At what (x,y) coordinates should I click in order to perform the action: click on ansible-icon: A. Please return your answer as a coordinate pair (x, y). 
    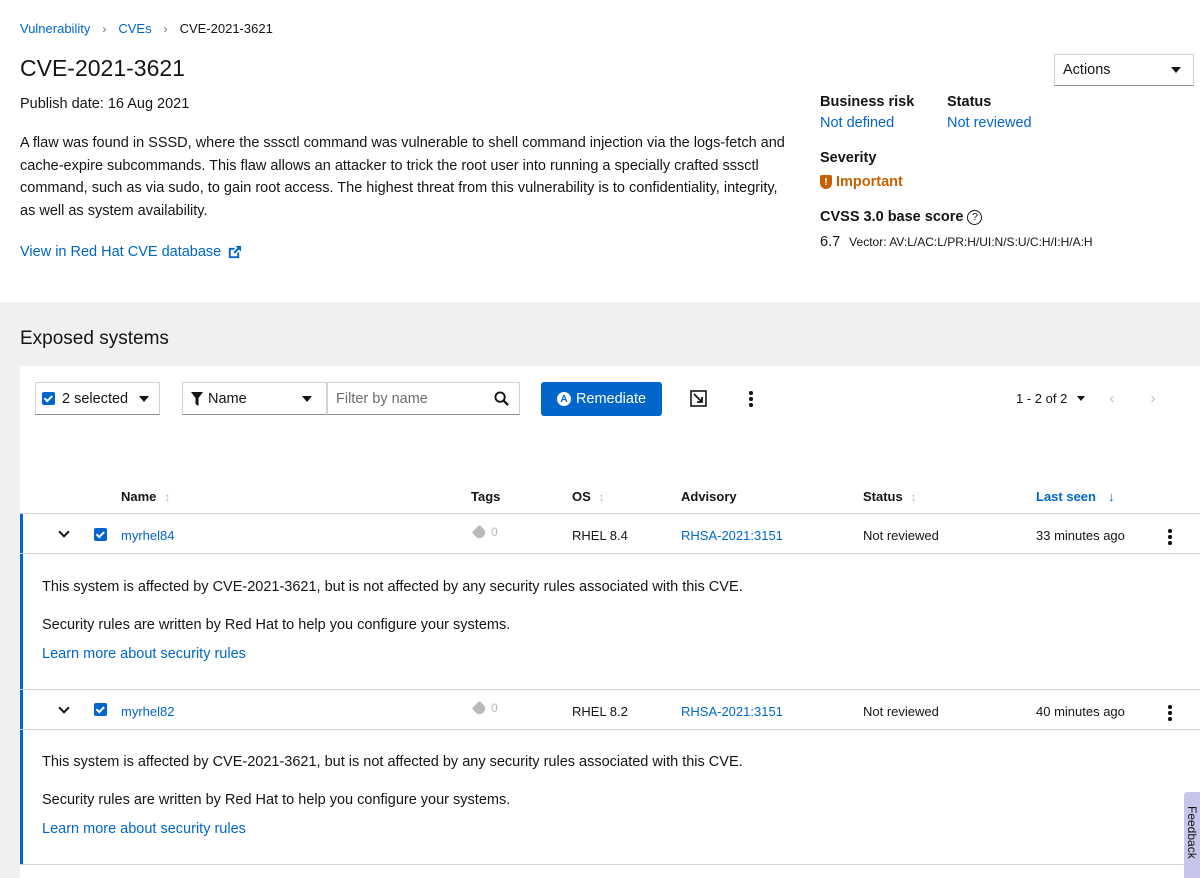
    Looking at the image, I should click on (563, 399).